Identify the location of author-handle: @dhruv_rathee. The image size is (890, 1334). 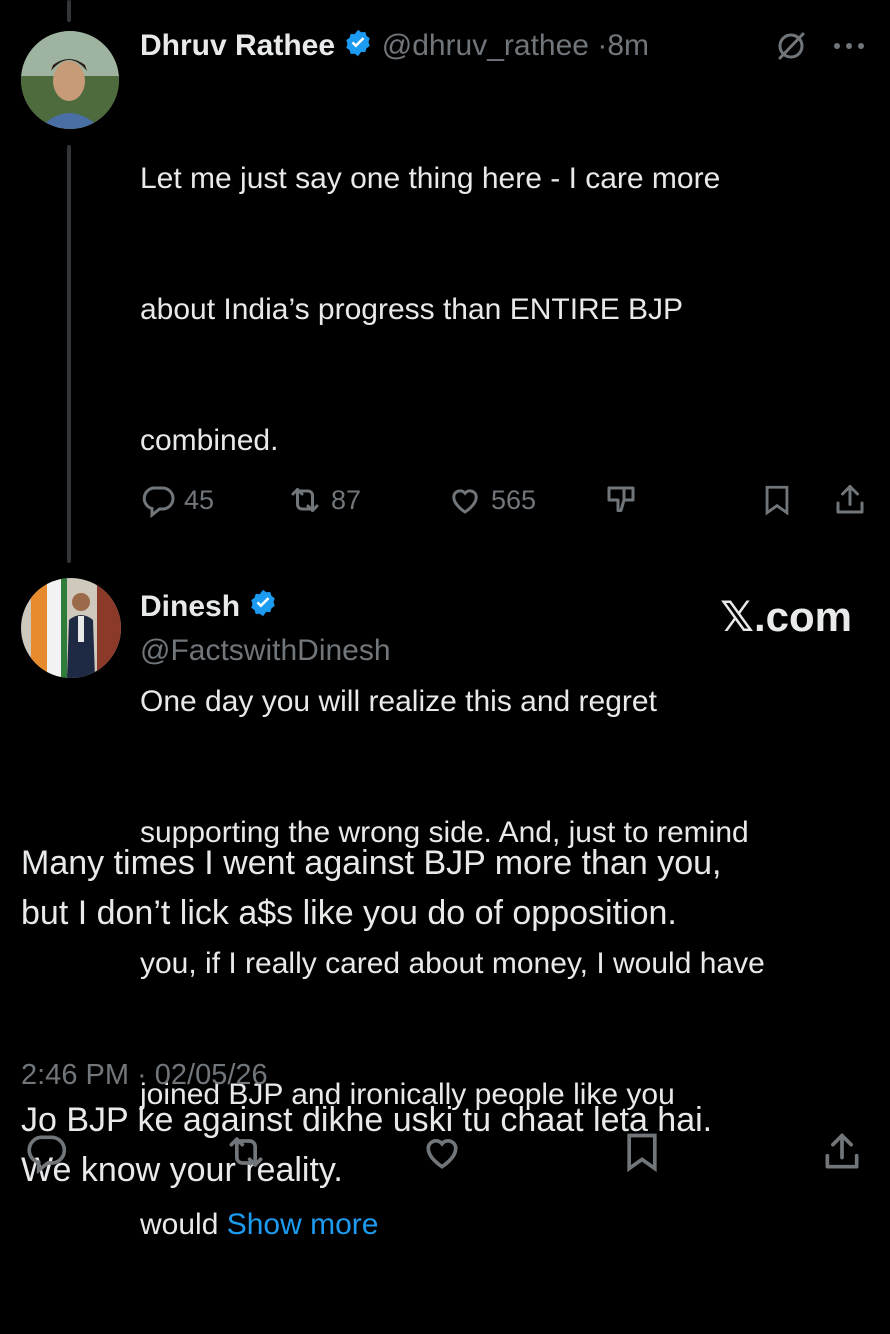
(485, 45).